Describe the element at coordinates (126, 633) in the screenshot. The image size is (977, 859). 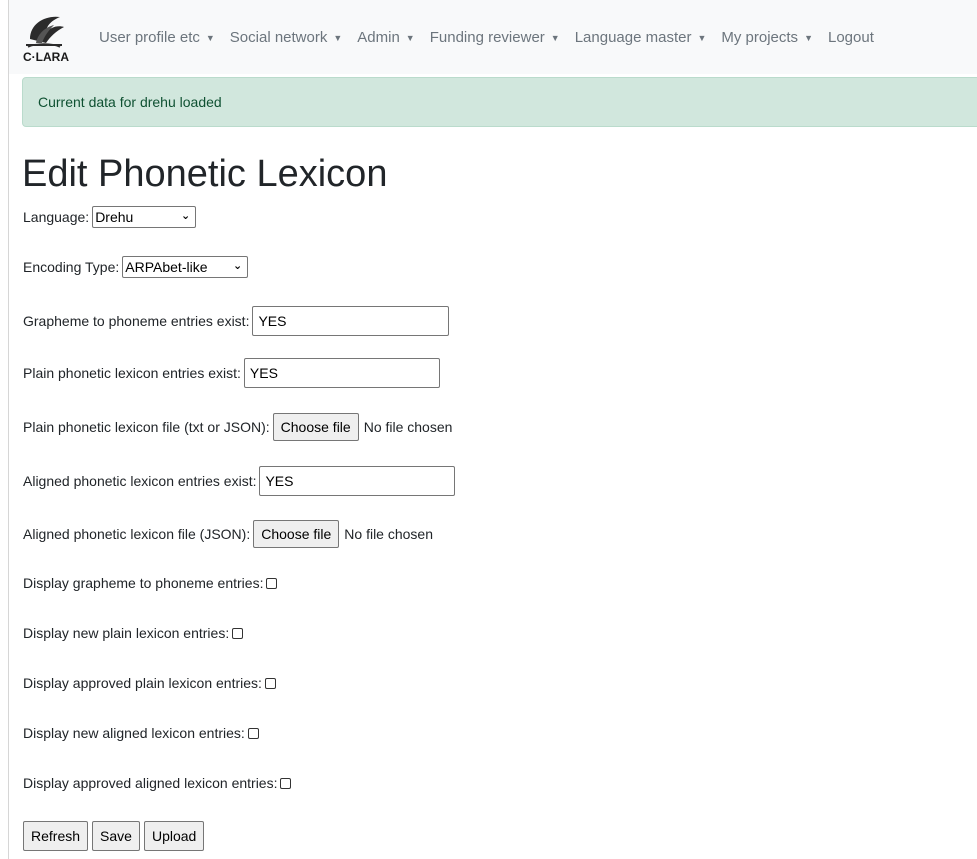
I see `display-new-plain-label: Display new plain lexicon entries:` at that location.